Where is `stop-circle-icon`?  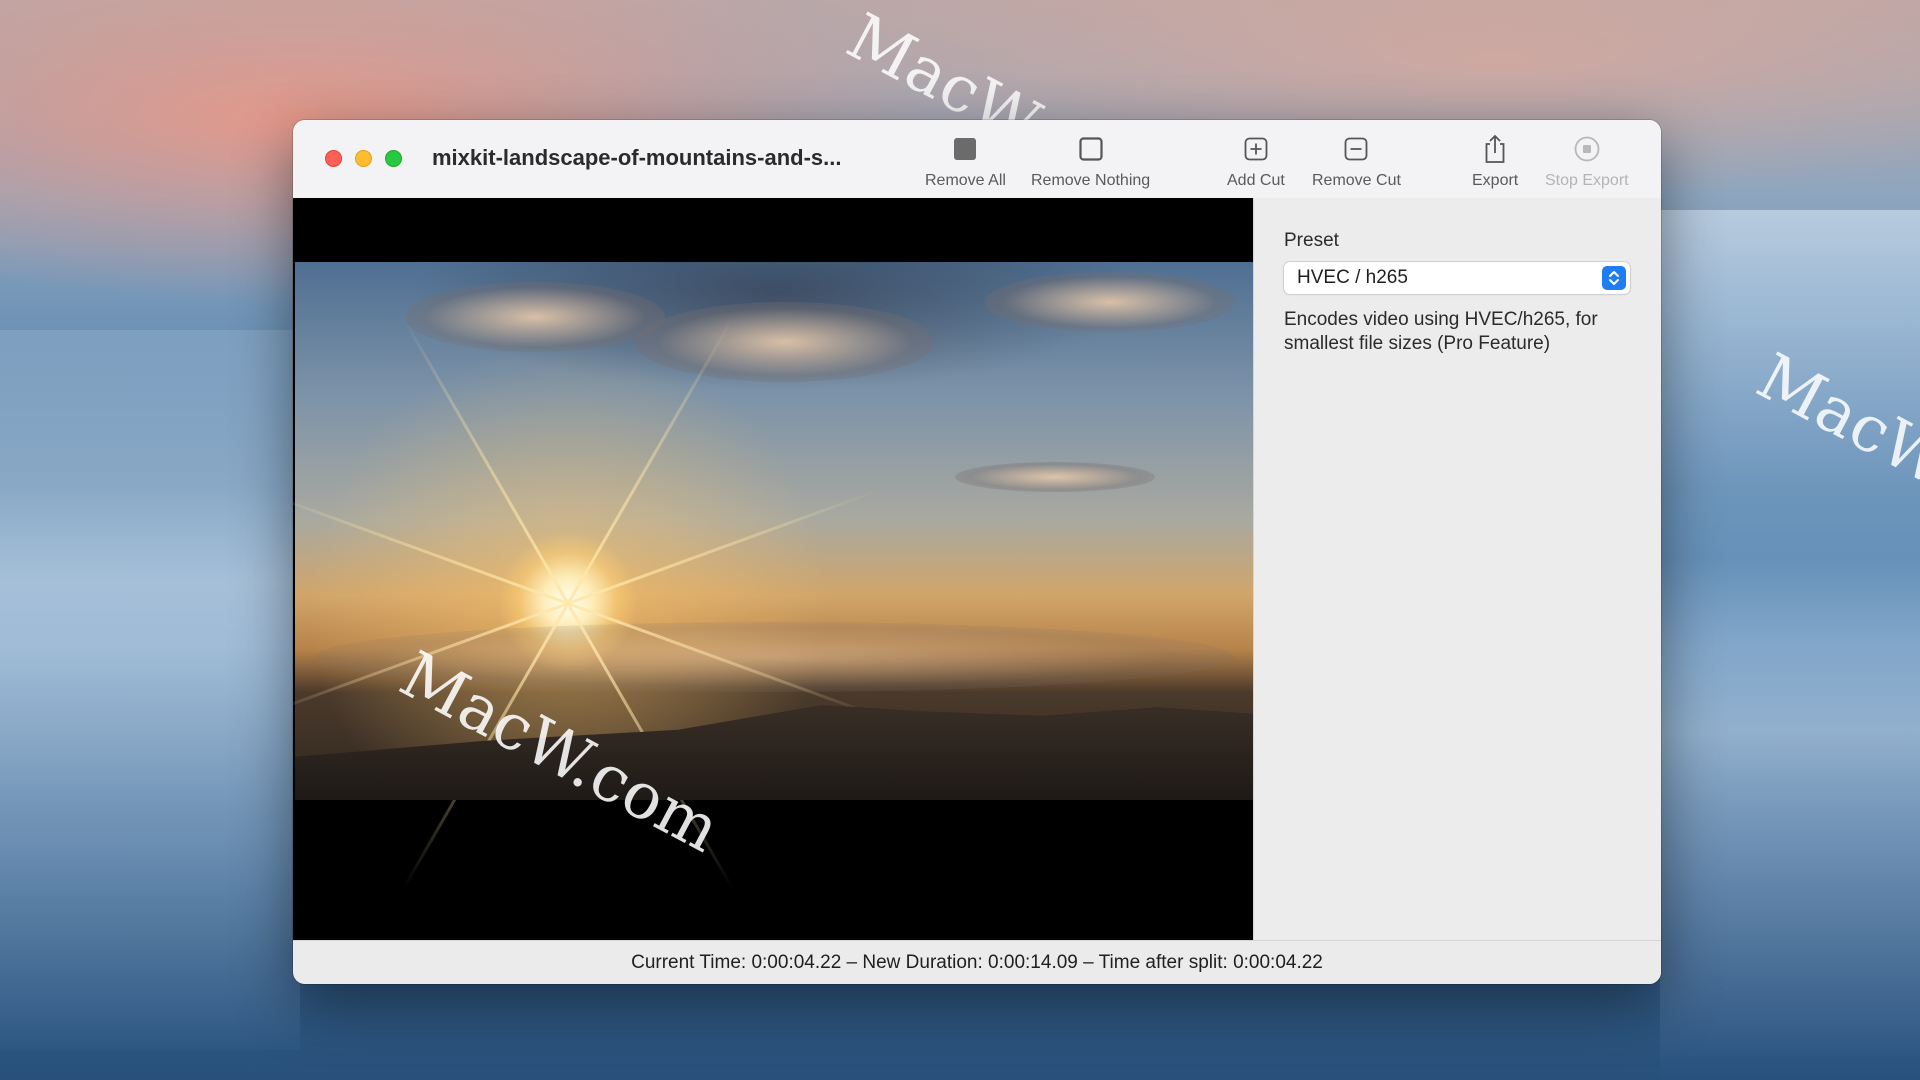 stop-circle-icon is located at coordinates (1587, 149).